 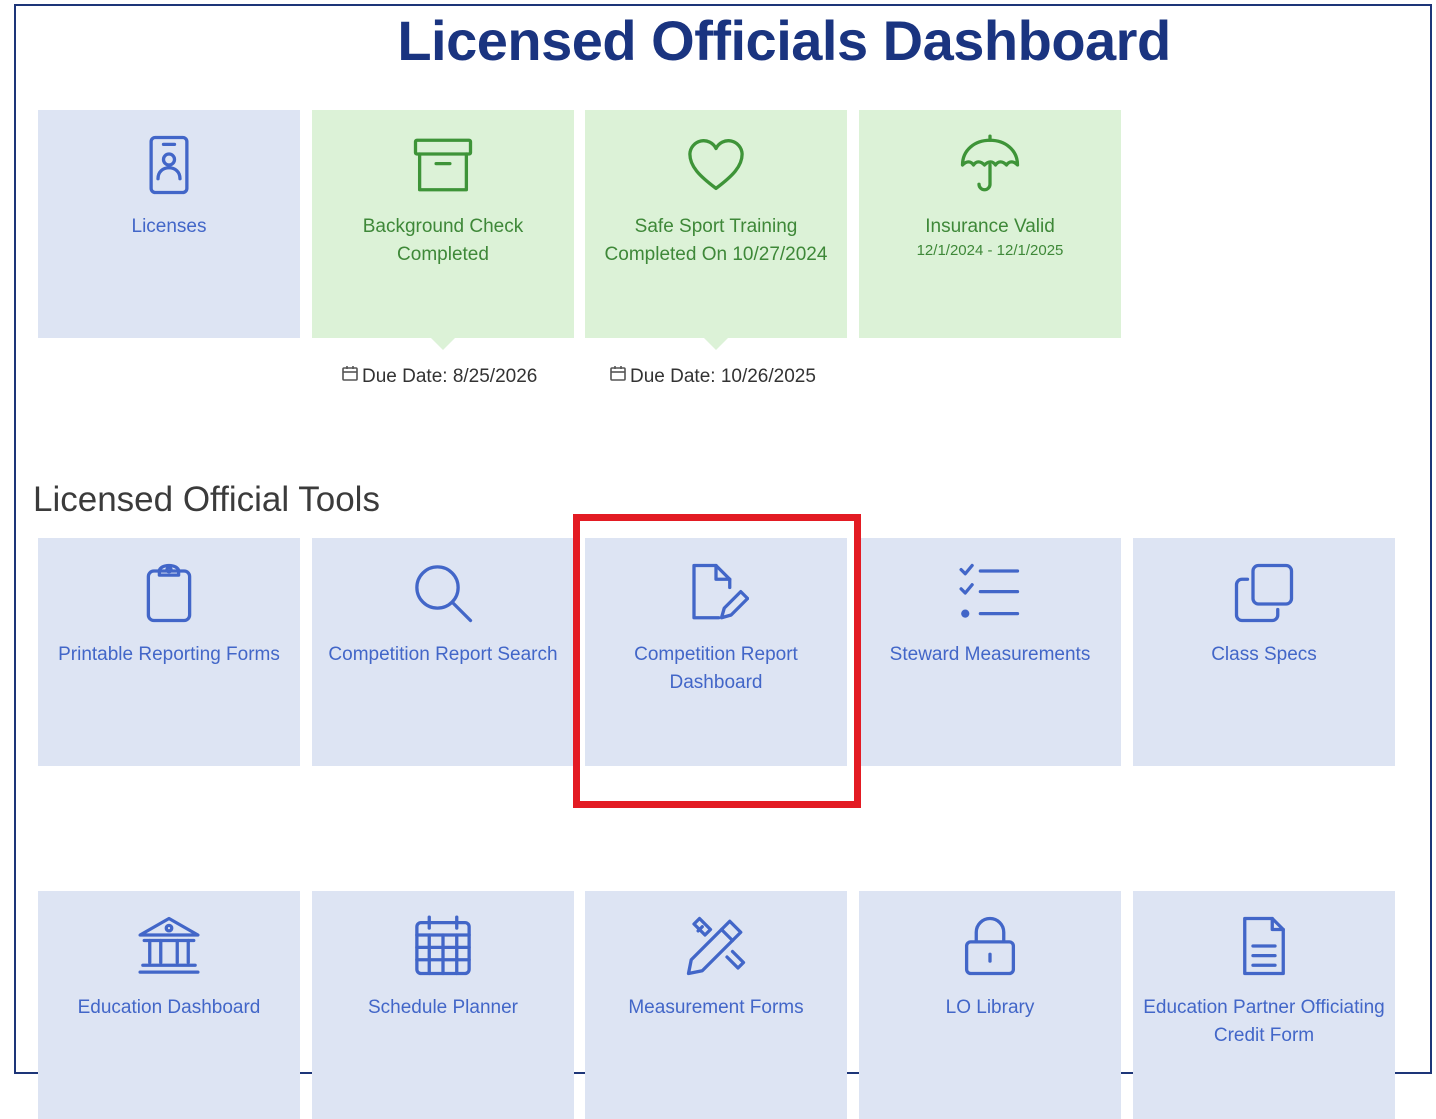 I want to click on insurance-dates: 12/1/2024 - 12/1/2025, so click(x=990, y=250).